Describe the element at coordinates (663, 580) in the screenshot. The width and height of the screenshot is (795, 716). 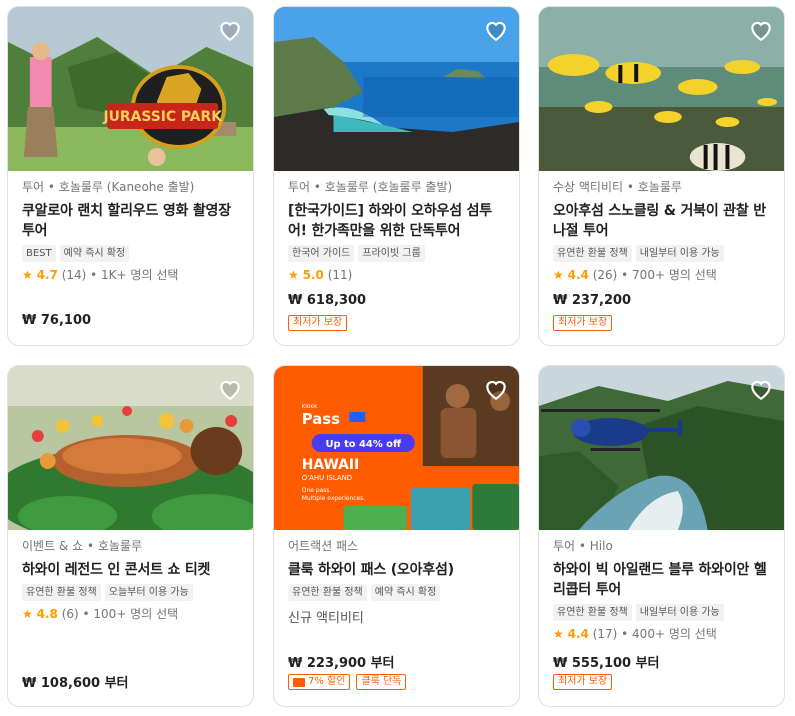
I see `card-title: 하와이 빅 아일랜드 블루 하와이안 헬리콥터 투어` at that location.